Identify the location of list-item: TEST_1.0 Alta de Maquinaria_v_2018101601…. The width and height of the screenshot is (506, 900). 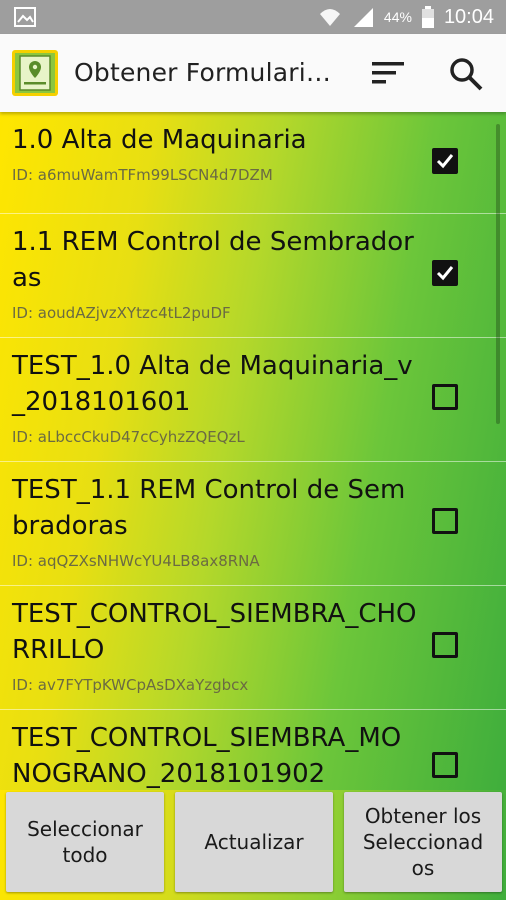
(253, 400).